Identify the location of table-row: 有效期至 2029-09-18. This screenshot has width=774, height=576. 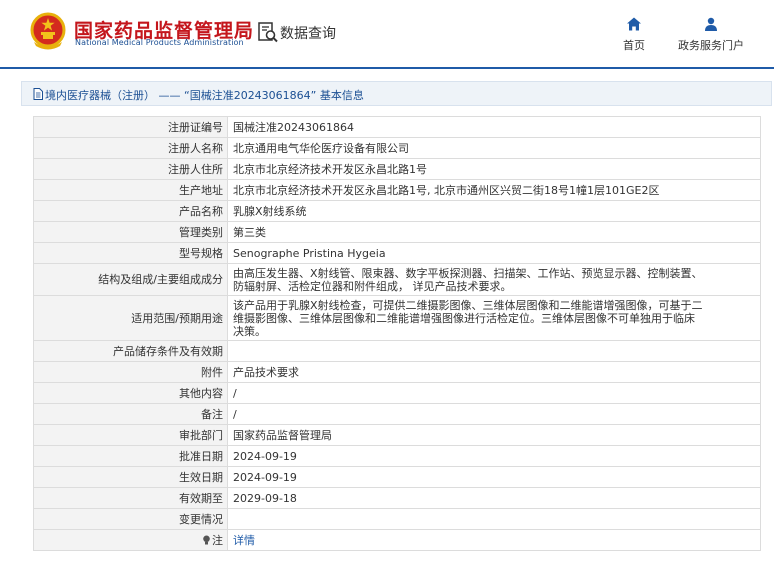
(397, 498).